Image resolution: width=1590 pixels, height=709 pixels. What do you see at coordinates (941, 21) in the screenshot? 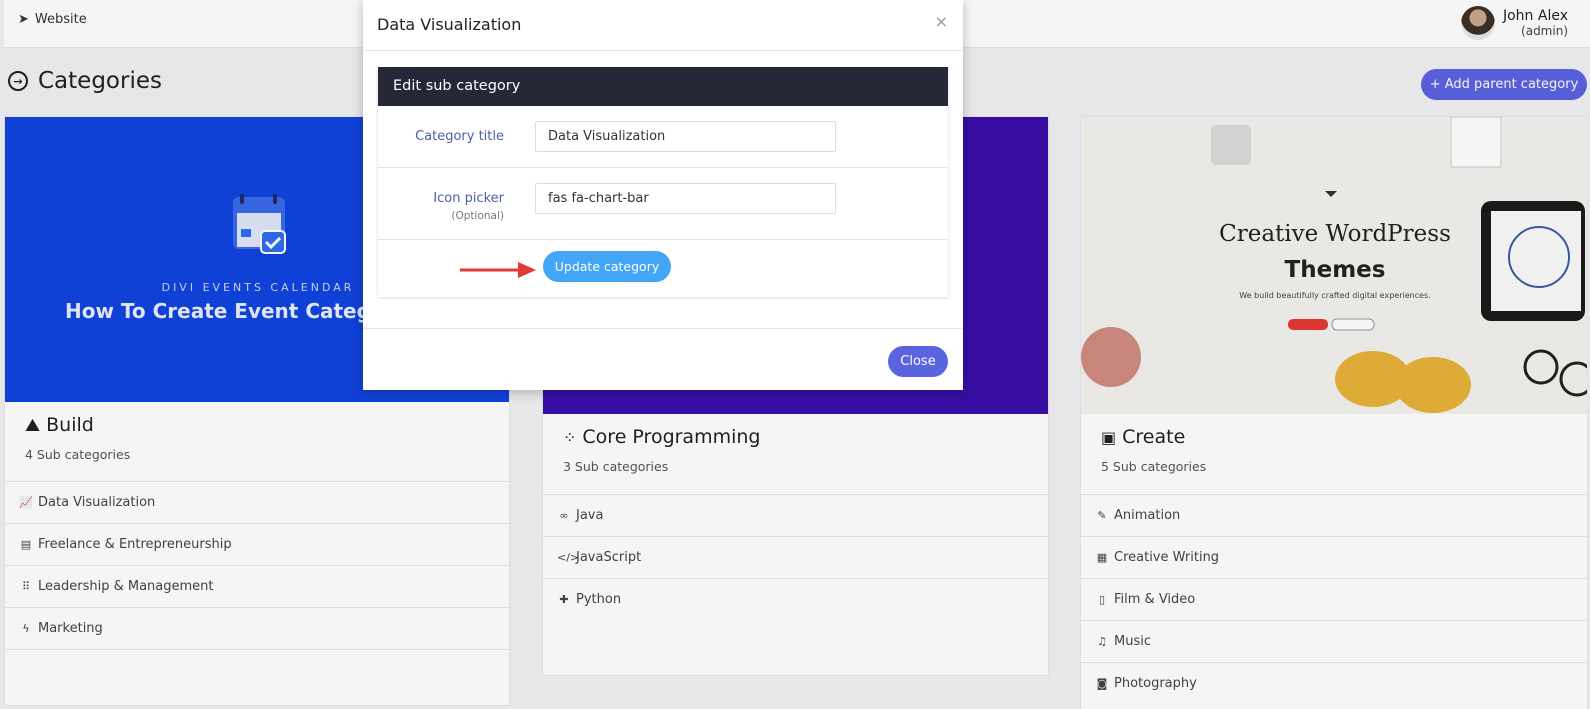
I see `close-icon: ×` at bounding box center [941, 21].